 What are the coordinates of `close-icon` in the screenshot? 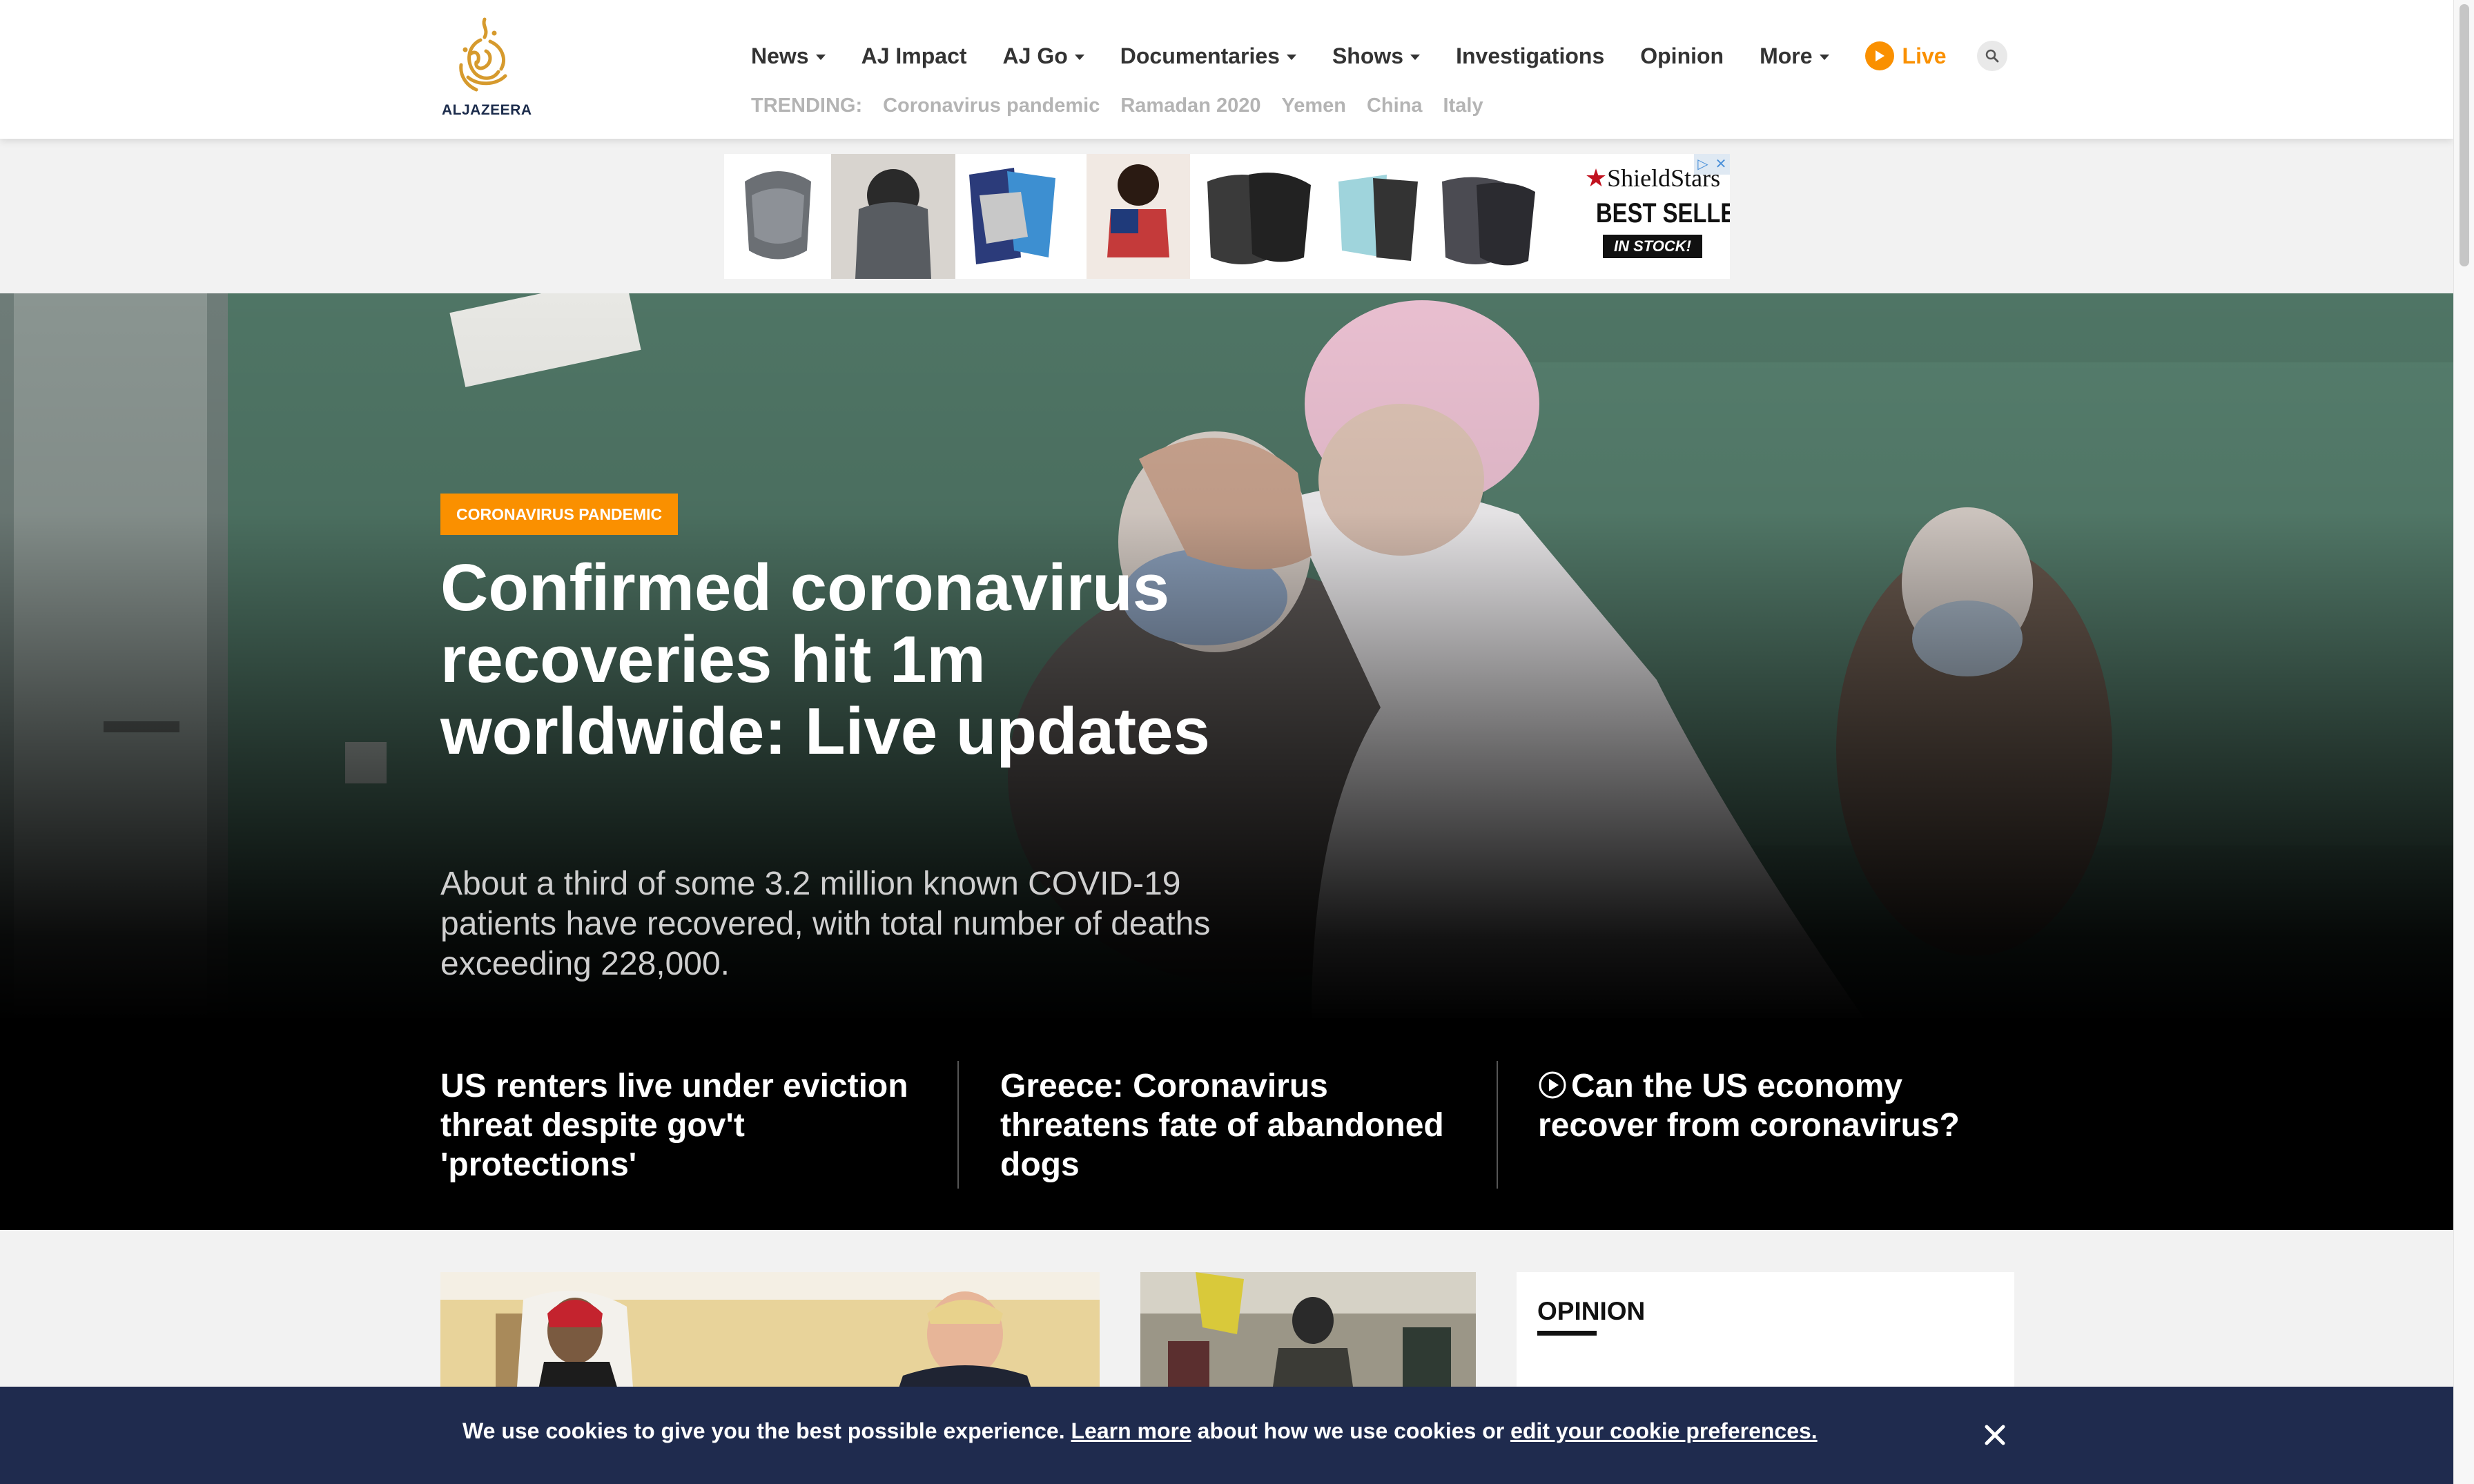 It's located at (1995, 1435).